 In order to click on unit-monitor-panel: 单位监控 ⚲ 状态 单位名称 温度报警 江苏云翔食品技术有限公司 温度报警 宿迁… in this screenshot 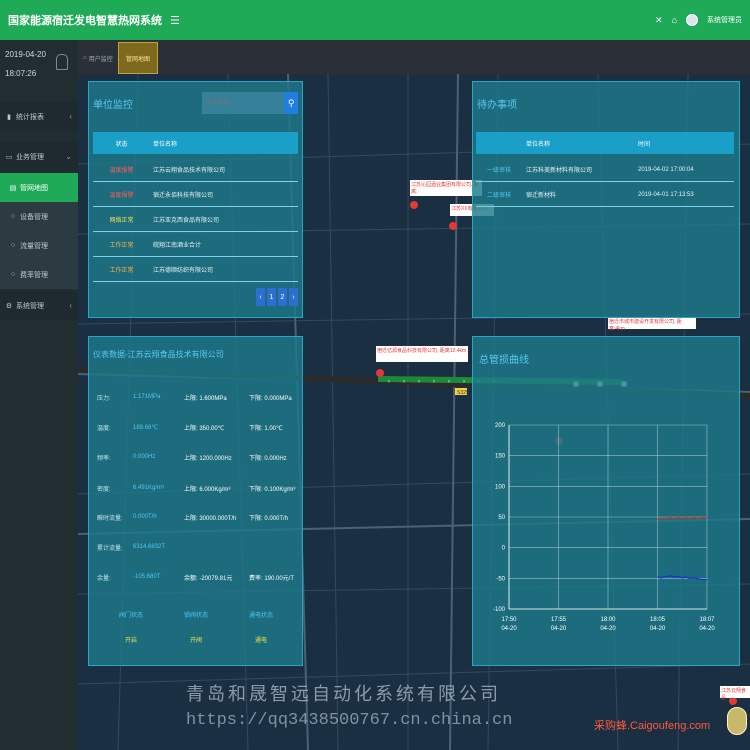, I will do `click(195, 199)`.